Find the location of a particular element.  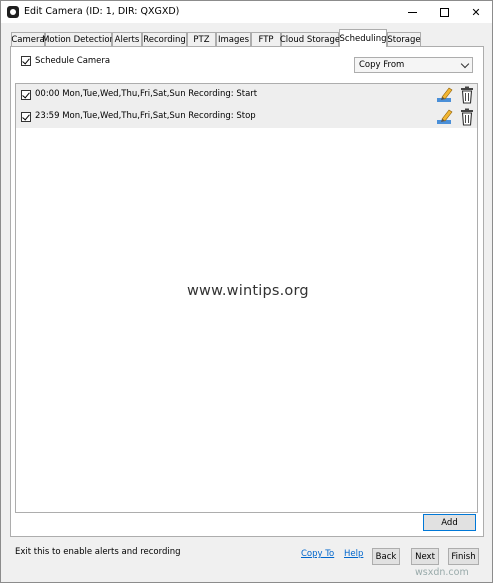

tab-camera: Camera is located at coordinates (28, 39).